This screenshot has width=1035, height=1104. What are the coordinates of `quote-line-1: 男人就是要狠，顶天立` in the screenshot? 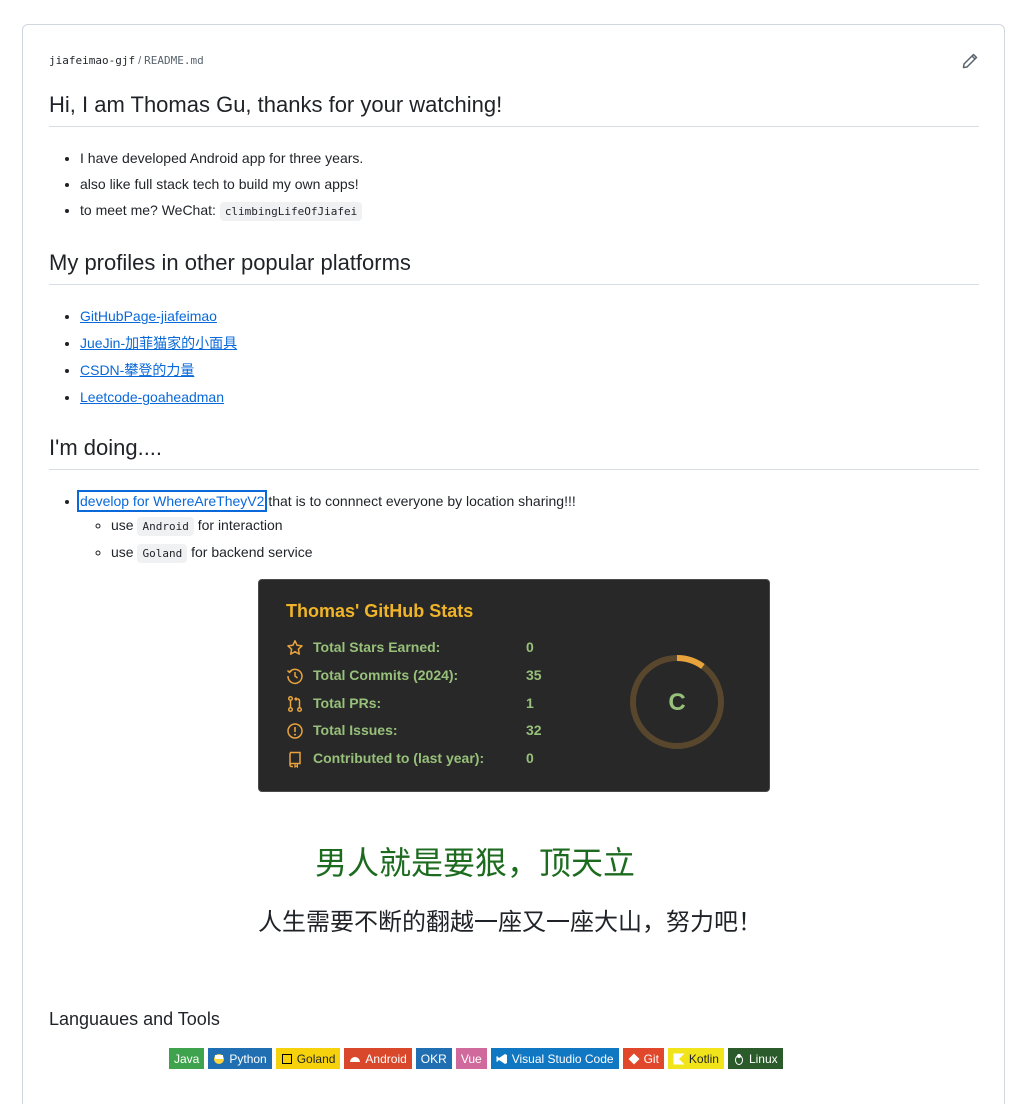 It's located at (474, 863).